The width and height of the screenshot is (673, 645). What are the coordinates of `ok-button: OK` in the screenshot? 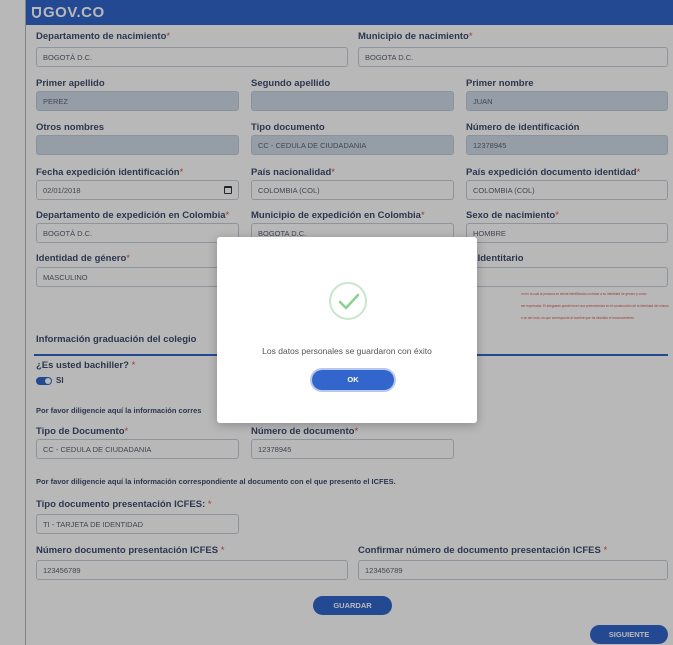 It's located at (353, 380).